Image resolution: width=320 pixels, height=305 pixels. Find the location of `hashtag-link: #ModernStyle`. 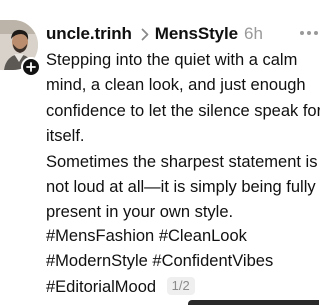

hashtag-link: #ModernStyle is located at coordinates (97, 261).